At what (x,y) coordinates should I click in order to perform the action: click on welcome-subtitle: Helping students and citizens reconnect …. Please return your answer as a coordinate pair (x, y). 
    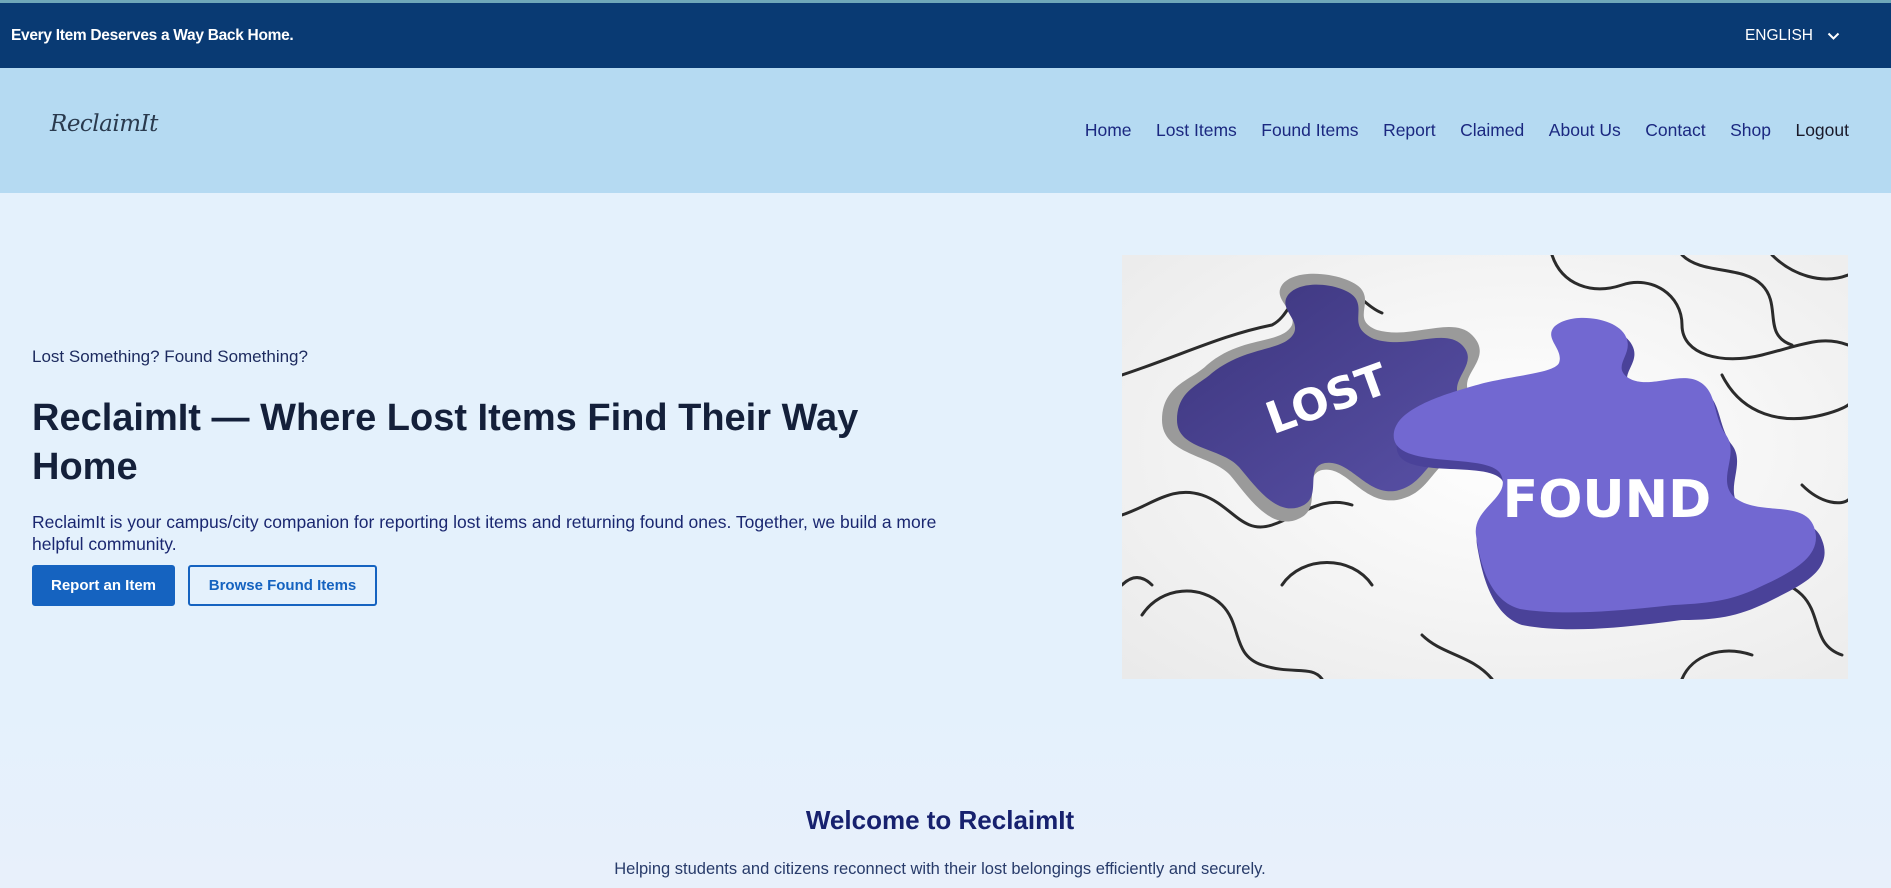
    Looking at the image, I should click on (940, 869).